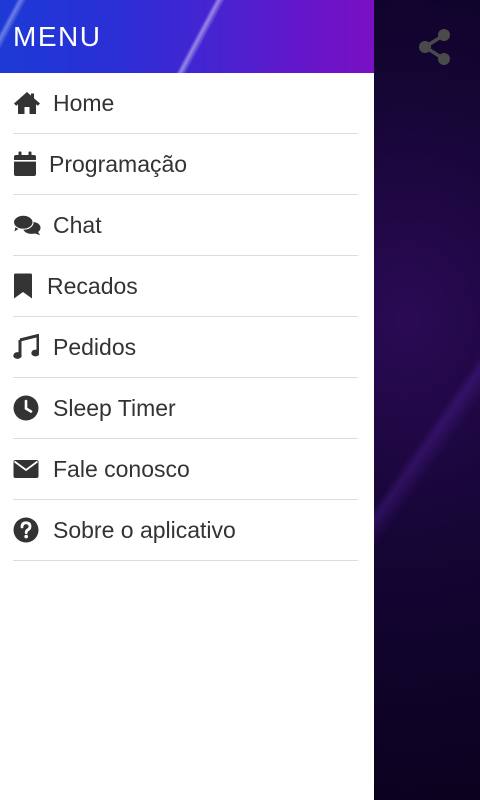 The width and height of the screenshot is (480, 800). What do you see at coordinates (121, 468) in the screenshot?
I see `menu-item-label: Fale conosco` at bounding box center [121, 468].